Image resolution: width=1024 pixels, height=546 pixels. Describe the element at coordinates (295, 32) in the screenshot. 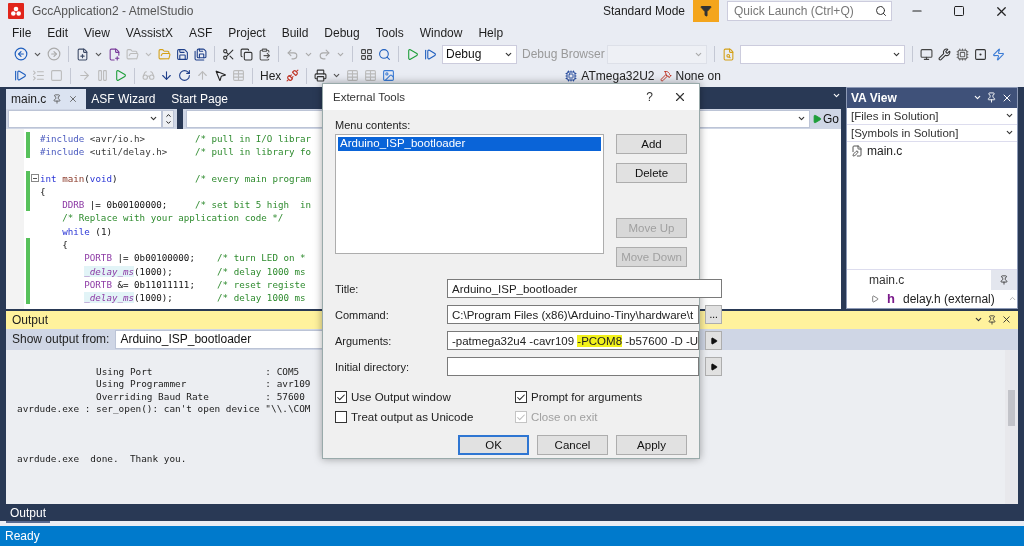

I see `menu-item: Build` at that location.